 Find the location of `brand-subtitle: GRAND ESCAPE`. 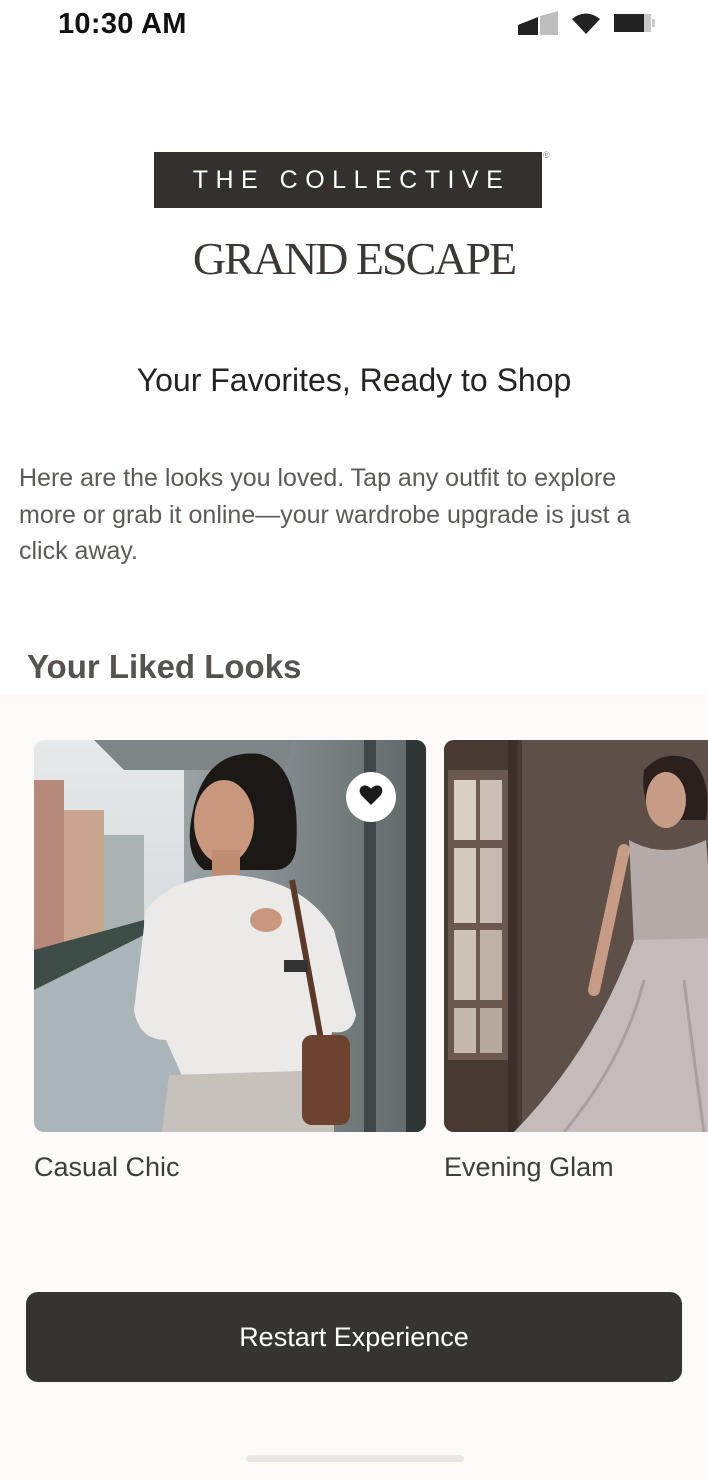

brand-subtitle: GRAND ESCAPE is located at coordinates (354, 258).